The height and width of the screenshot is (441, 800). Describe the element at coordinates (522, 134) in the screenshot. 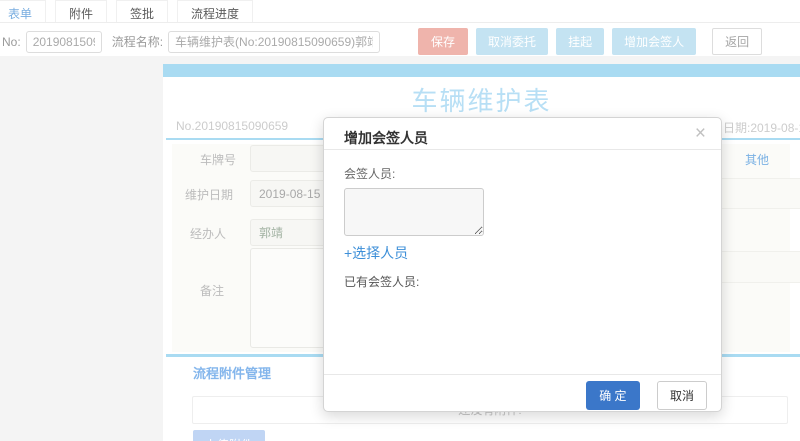

I see `modal-header: 增加会签人员 ×` at that location.